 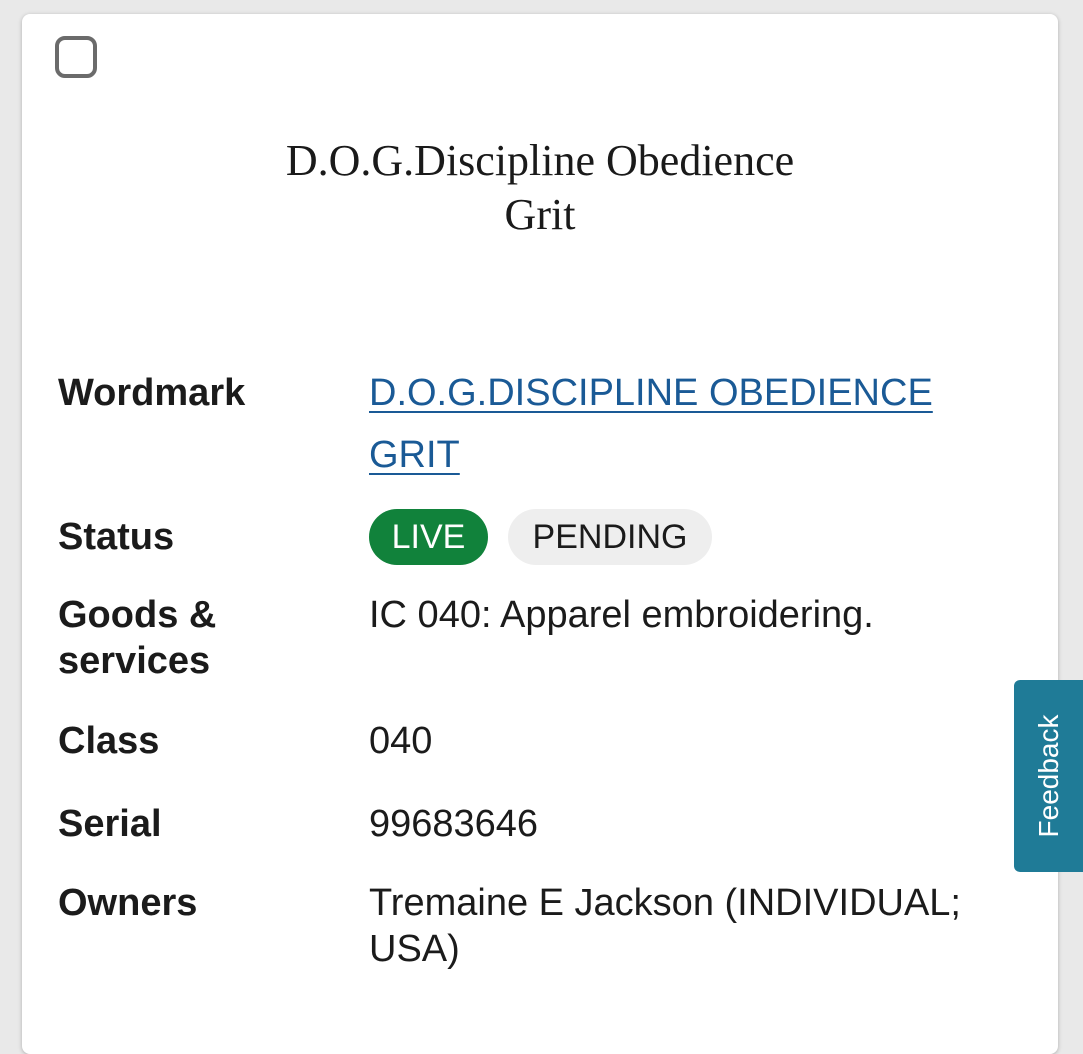 I want to click on class-value: 040, so click(x=401, y=741).